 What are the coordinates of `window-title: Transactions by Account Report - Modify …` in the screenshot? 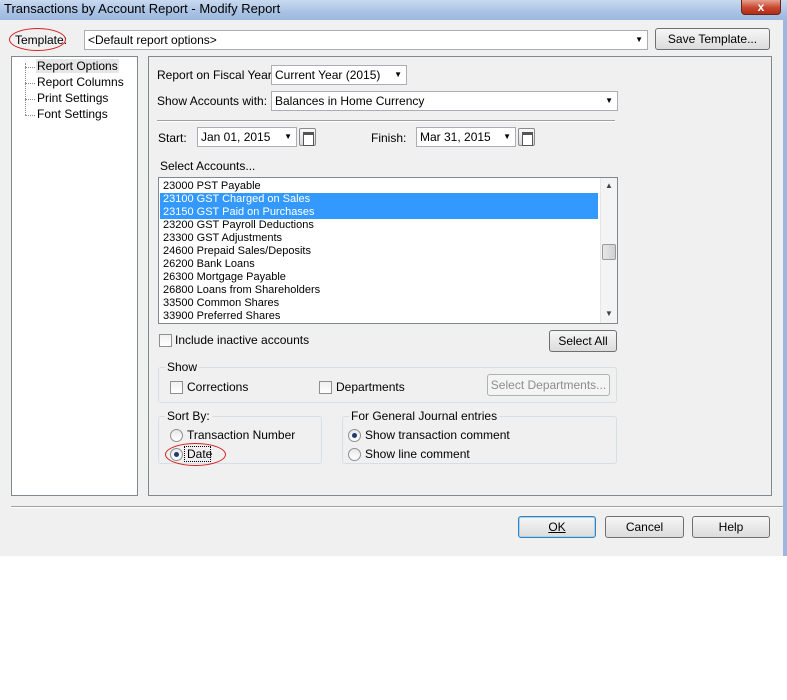 It's located at (142, 8).